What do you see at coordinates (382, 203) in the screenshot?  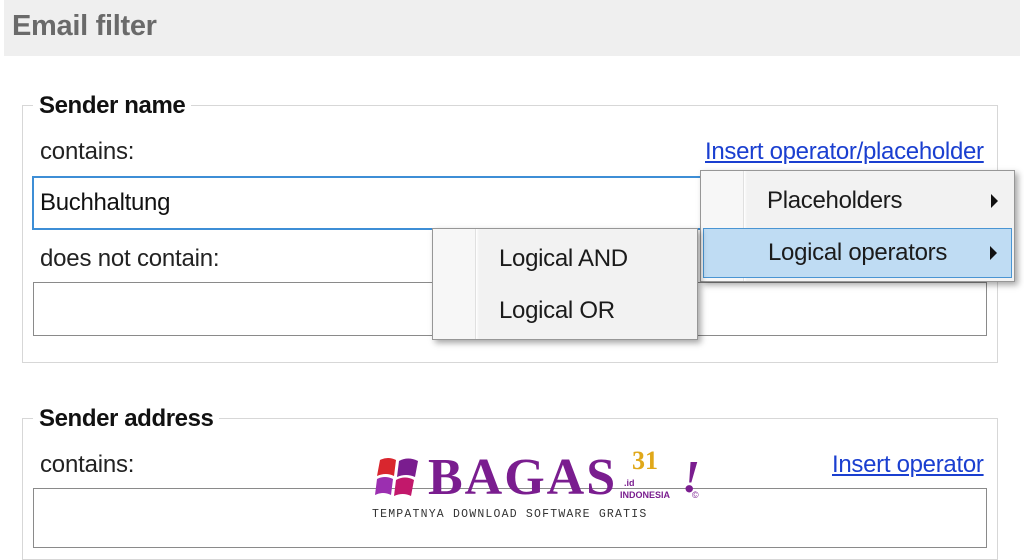 I see `sender-name-contains-input: Buchhaltung` at bounding box center [382, 203].